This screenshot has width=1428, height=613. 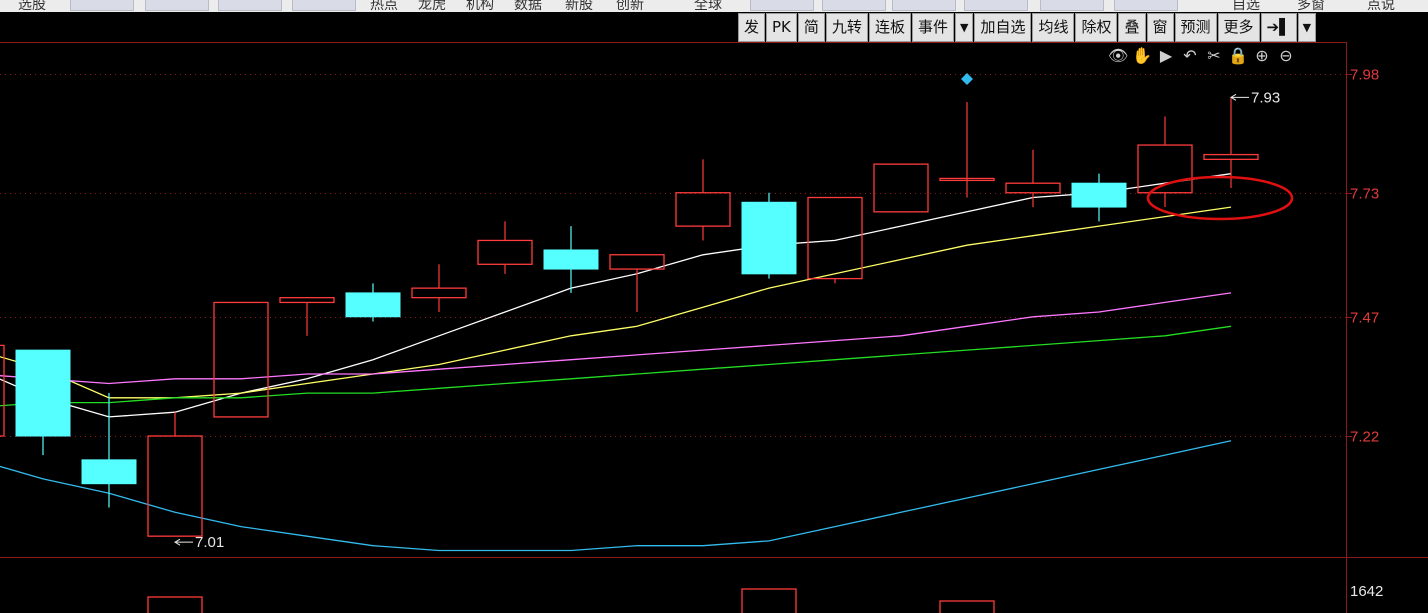 What do you see at coordinates (1364, 437) in the screenshot?
I see `y-tick-label: 7.22` at bounding box center [1364, 437].